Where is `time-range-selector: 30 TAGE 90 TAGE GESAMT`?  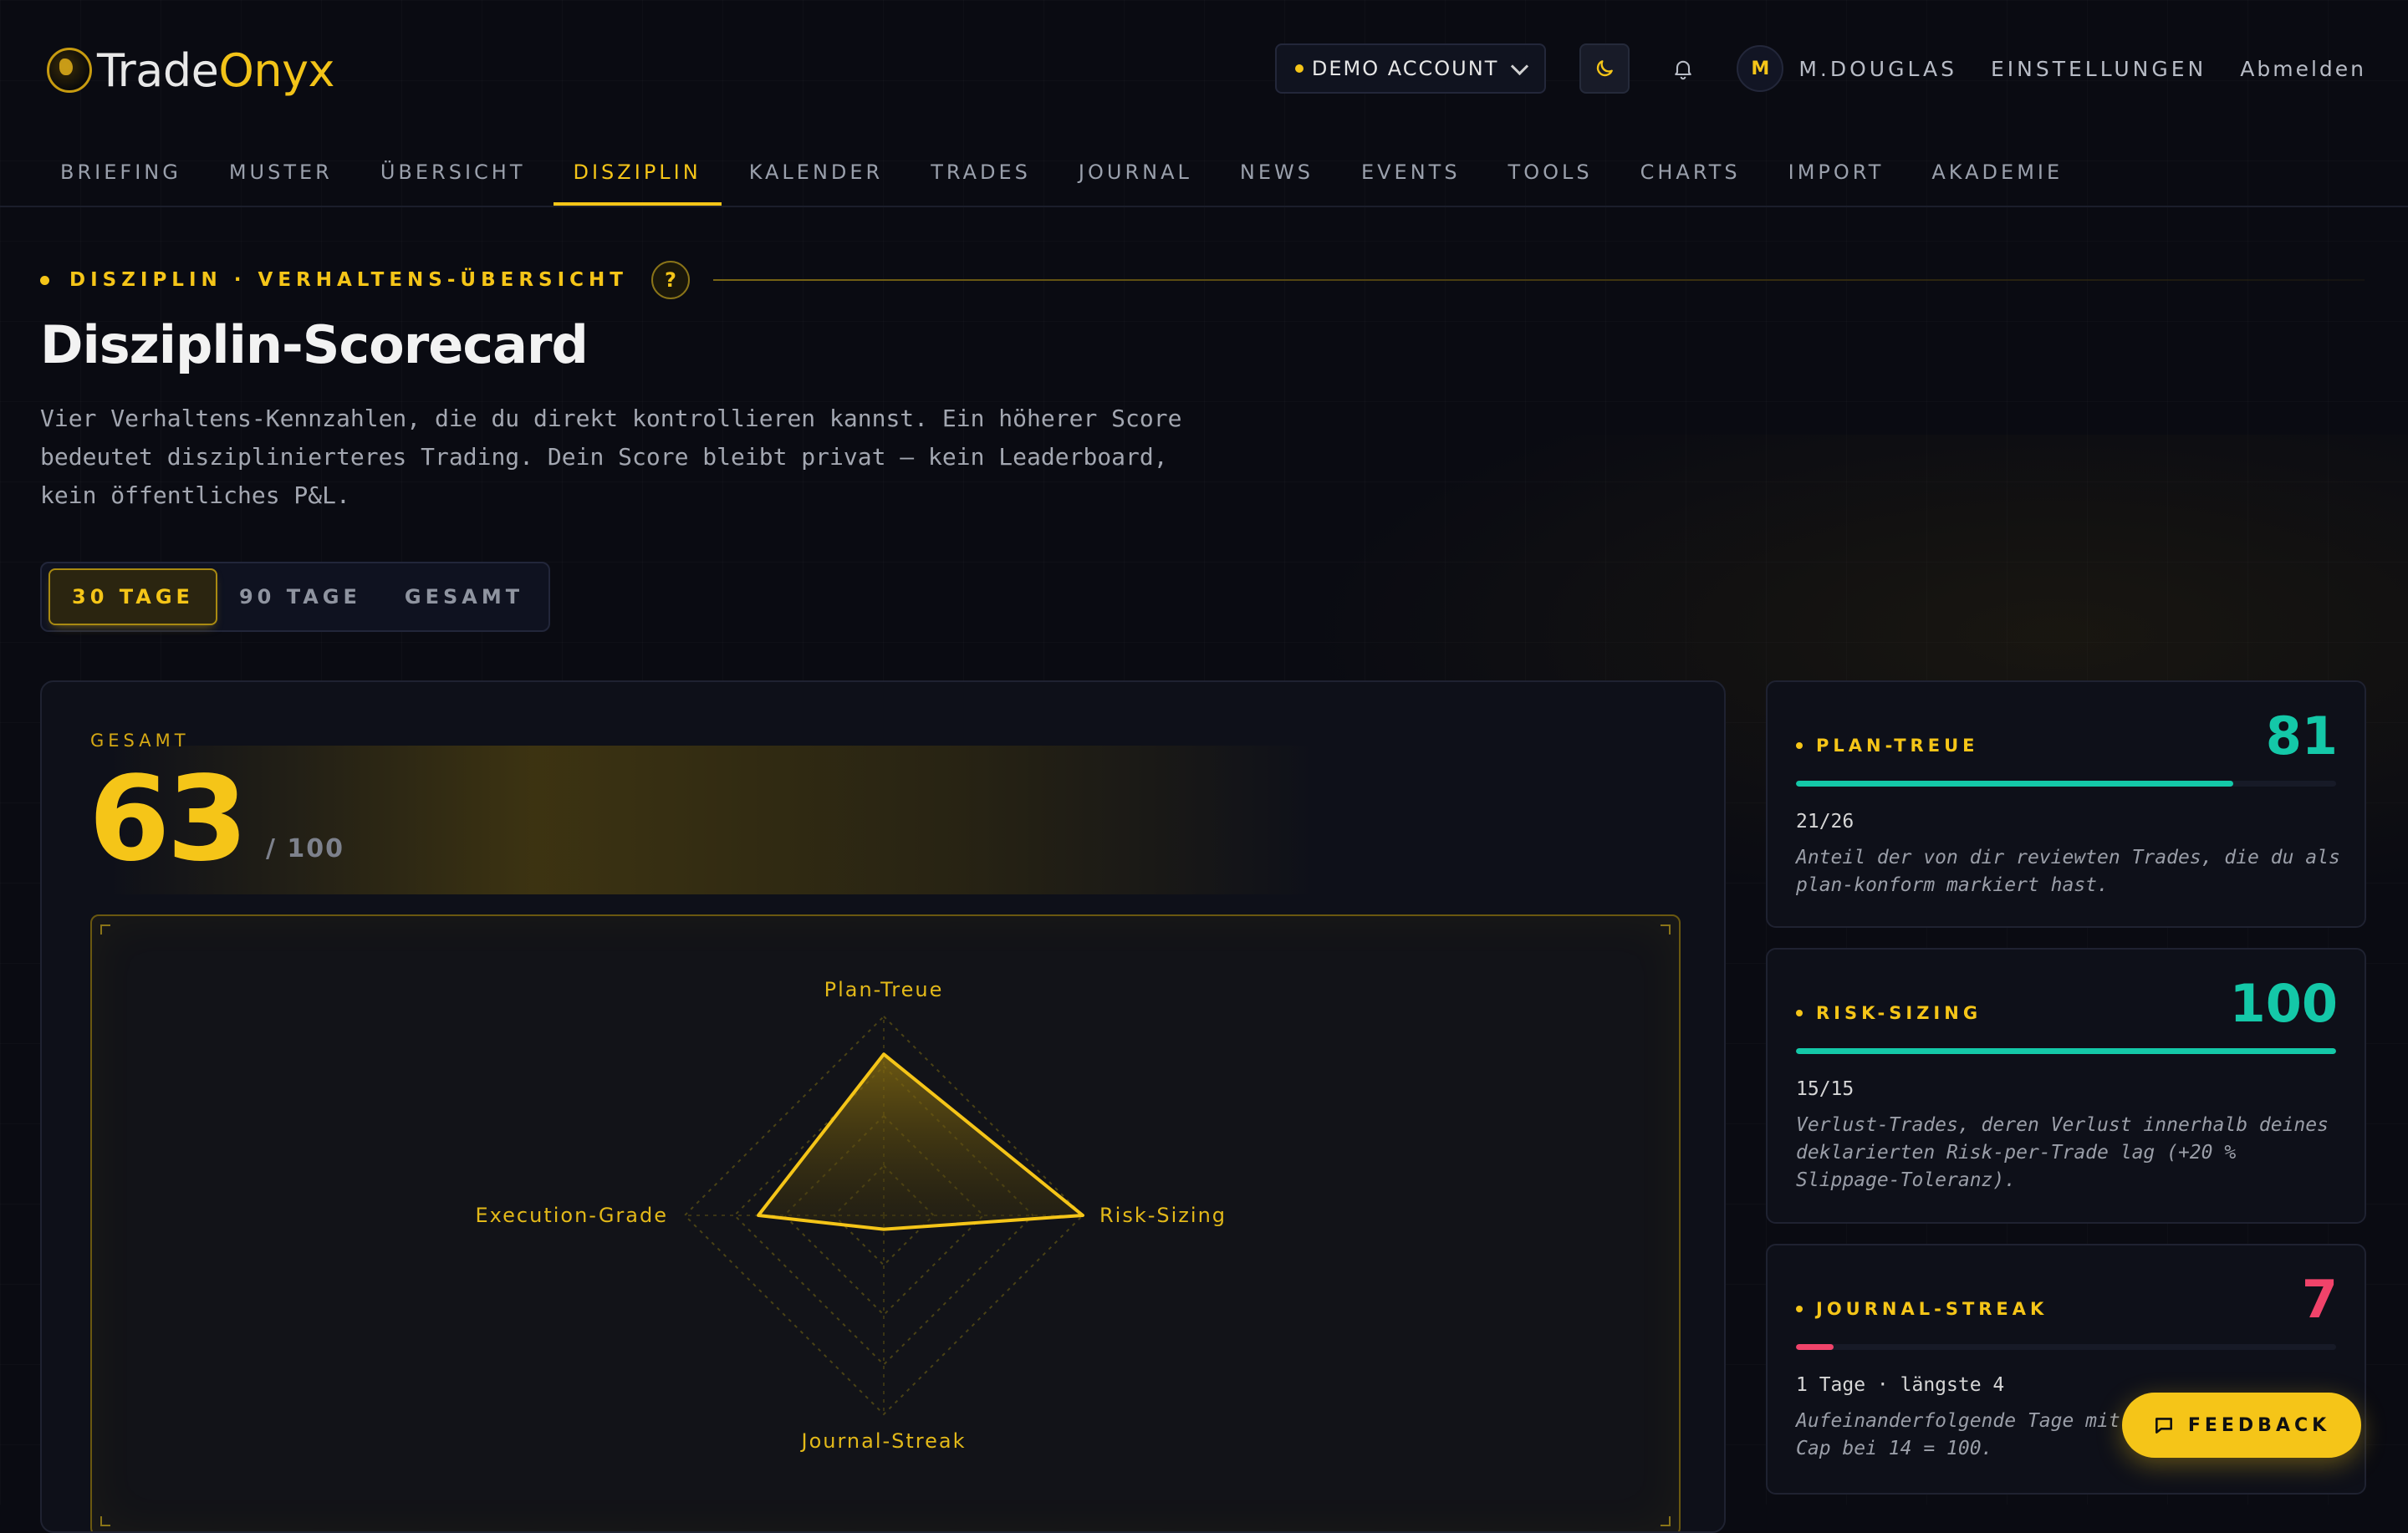
time-range-selector: 30 TAGE 90 TAGE GESAMT is located at coordinates (295, 597).